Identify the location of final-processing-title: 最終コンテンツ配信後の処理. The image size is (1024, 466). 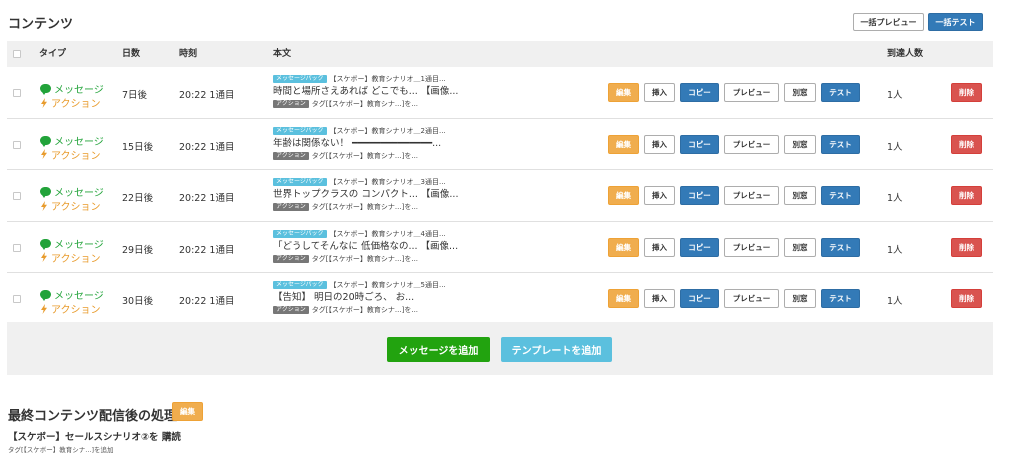
(93, 416).